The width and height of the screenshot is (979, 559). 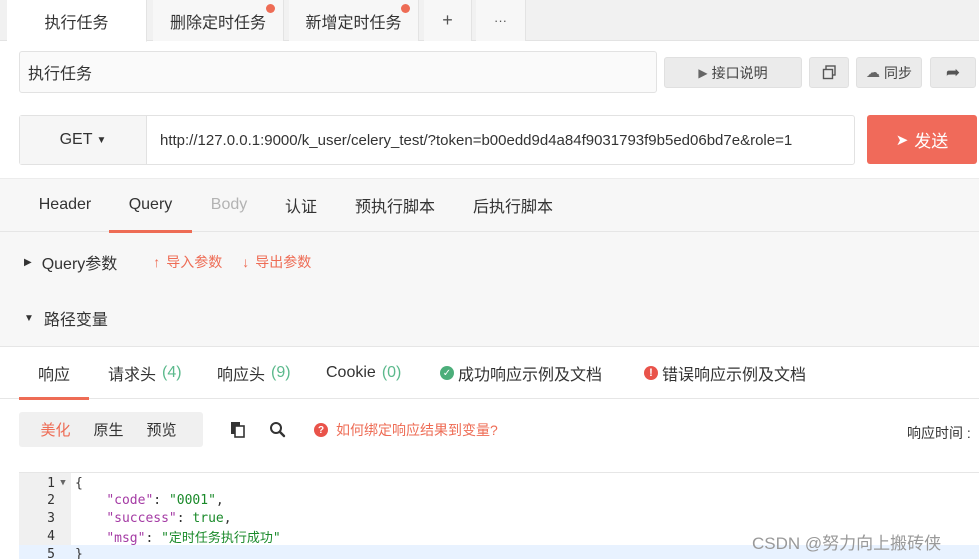 I want to click on tab-label: Query, so click(x=150, y=204).